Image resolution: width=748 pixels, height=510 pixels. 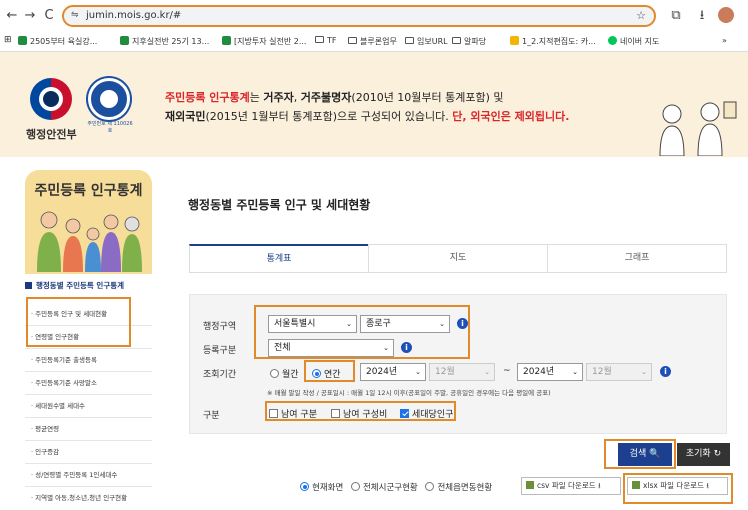 What do you see at coordinates (12, 16) in the screenshot?
I see `back-icon: ←` at bounding box center [12, 16].